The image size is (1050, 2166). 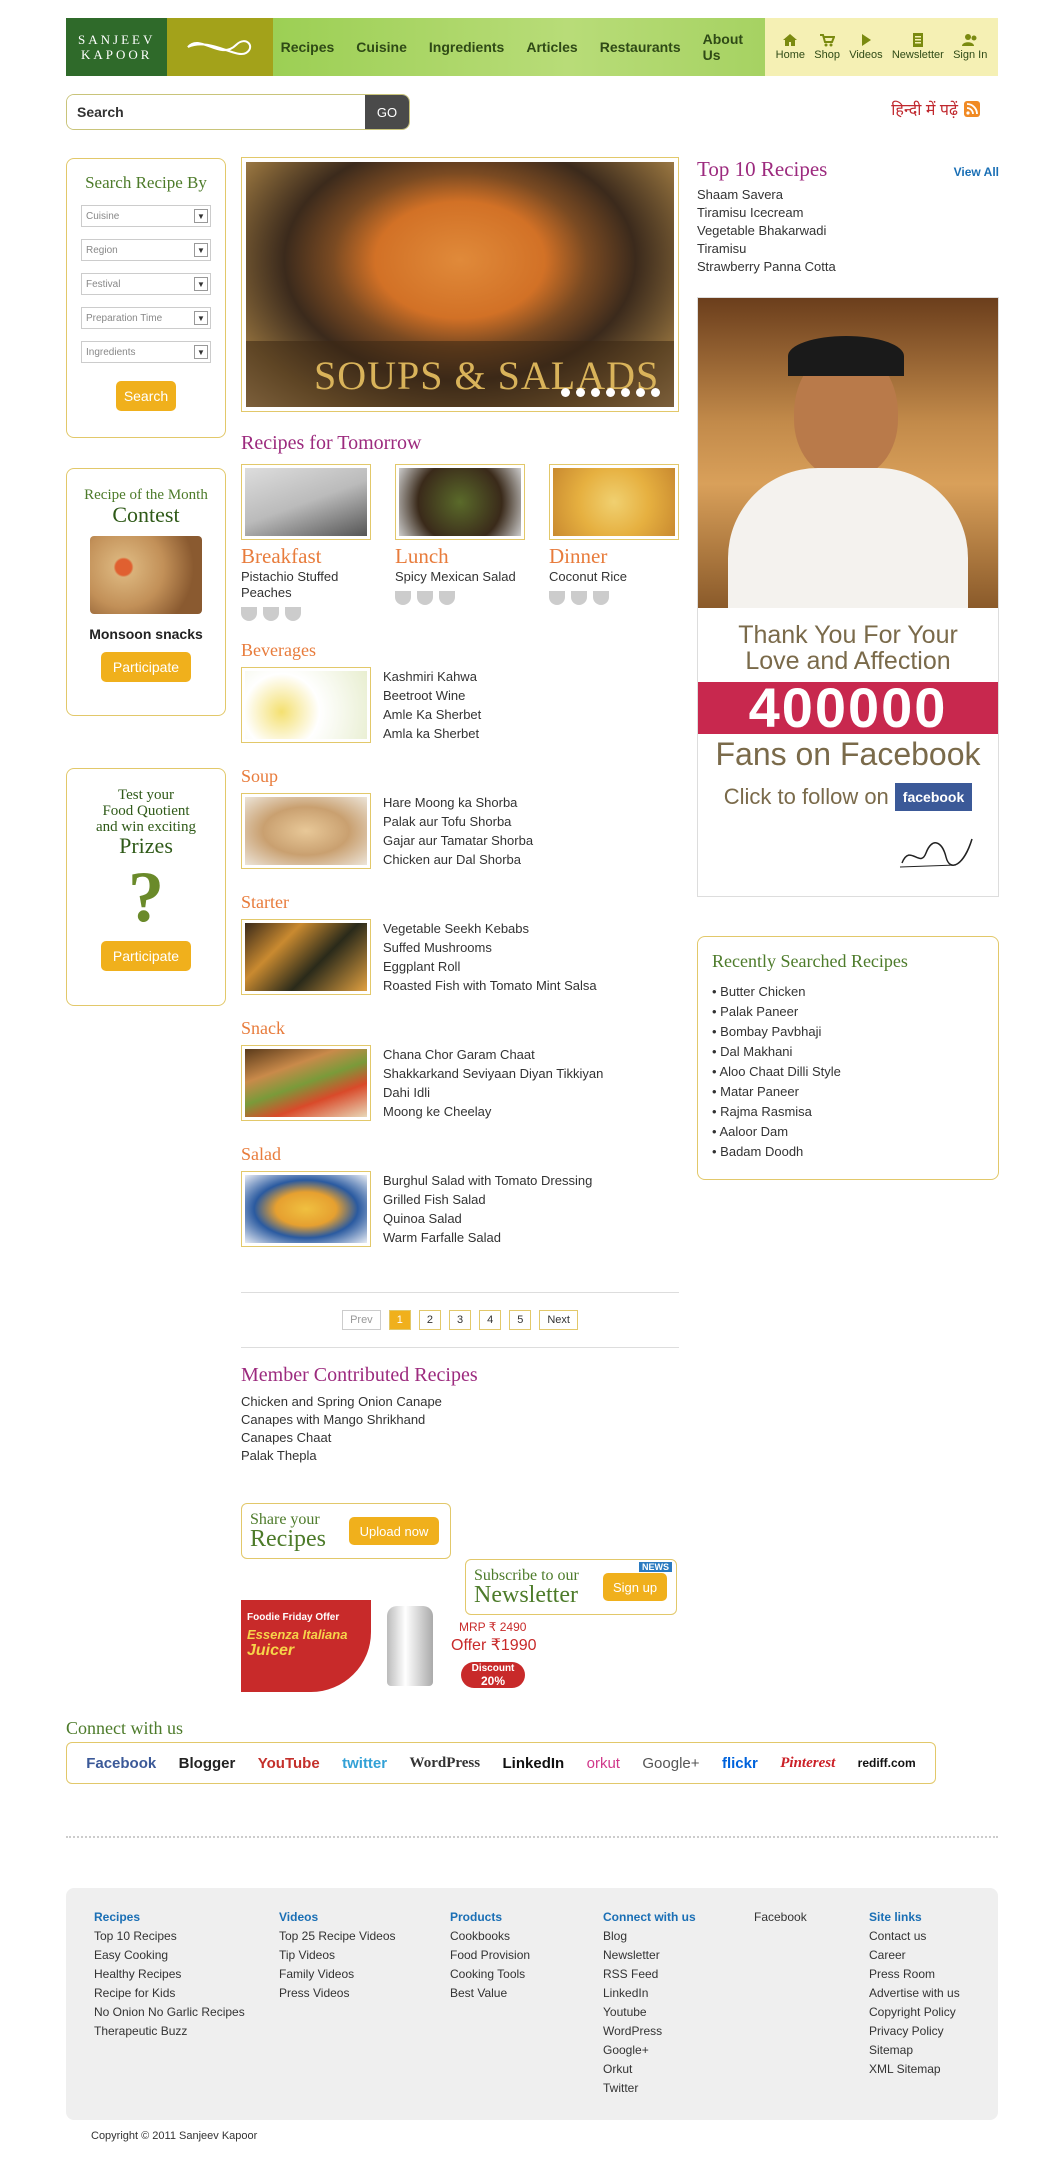 I want to click on footer-heading: Videos, so click(x=364, y=1917).